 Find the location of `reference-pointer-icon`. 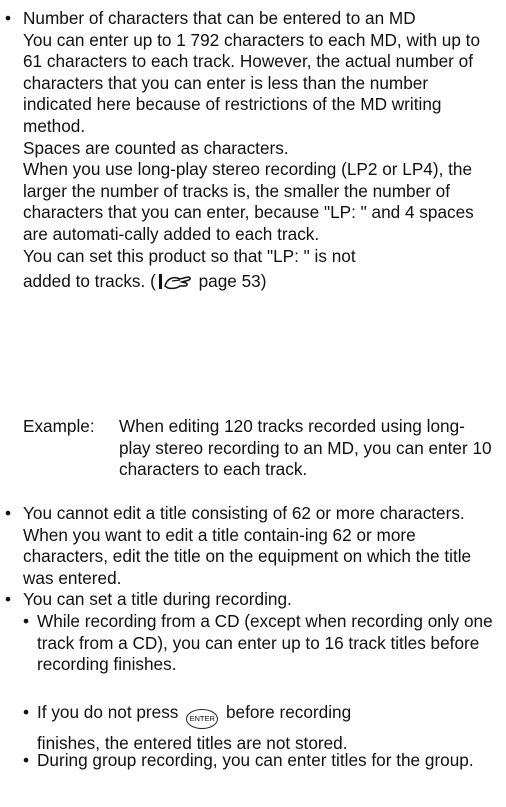

reference-pointer-icon is located at coordinates (175, 284).